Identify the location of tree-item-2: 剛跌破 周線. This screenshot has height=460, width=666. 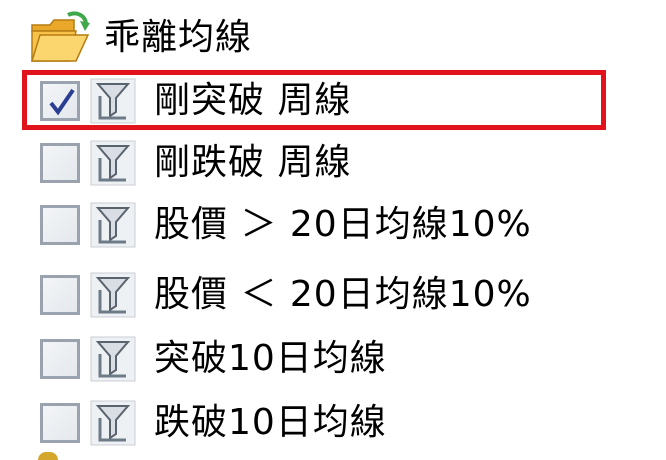
(195, 163).